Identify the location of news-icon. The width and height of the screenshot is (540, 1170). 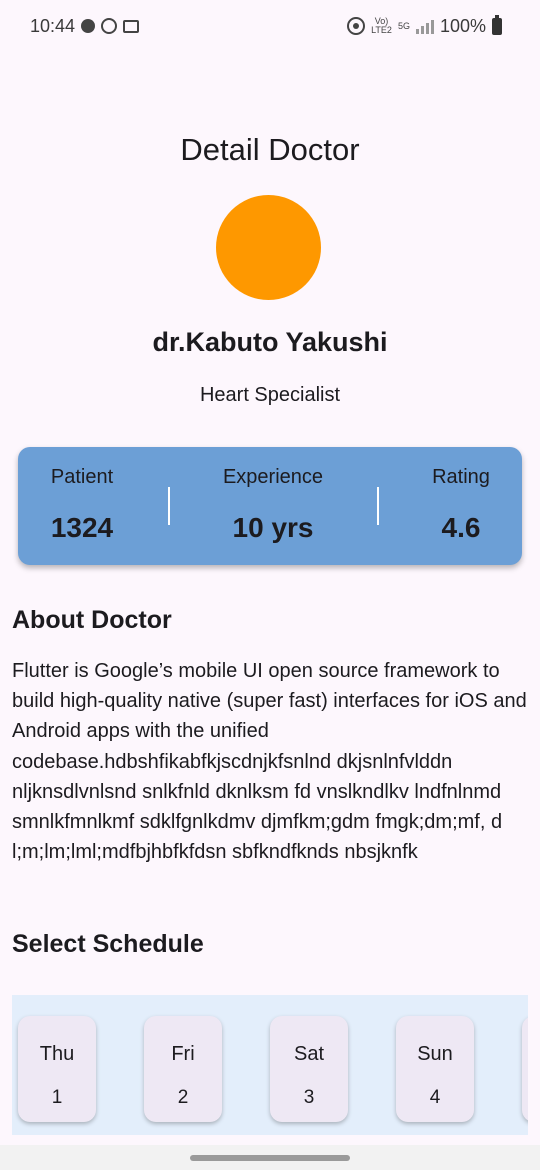
(131, 26).